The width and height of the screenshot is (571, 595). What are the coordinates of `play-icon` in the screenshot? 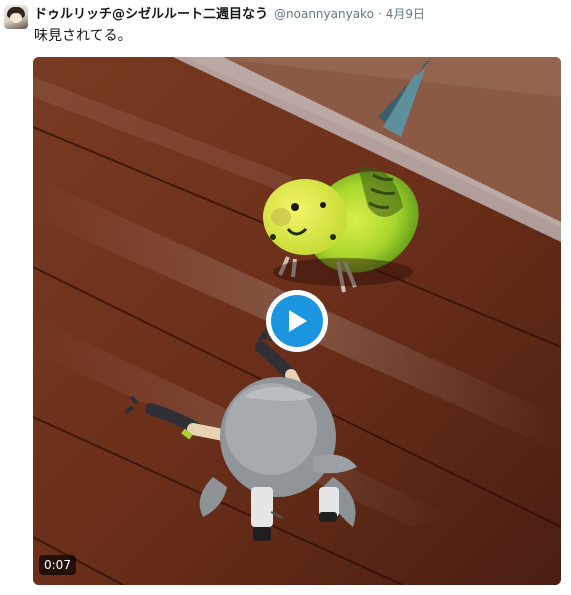 It's located at (298, 321).